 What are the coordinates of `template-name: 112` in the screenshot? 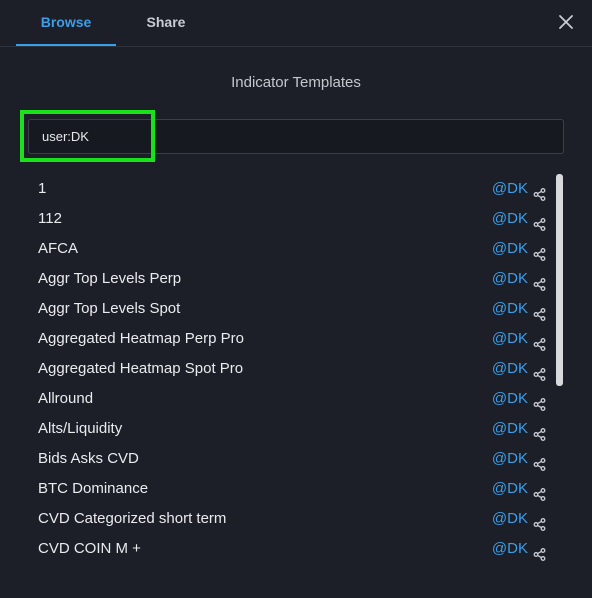 It's located at (50, 218).